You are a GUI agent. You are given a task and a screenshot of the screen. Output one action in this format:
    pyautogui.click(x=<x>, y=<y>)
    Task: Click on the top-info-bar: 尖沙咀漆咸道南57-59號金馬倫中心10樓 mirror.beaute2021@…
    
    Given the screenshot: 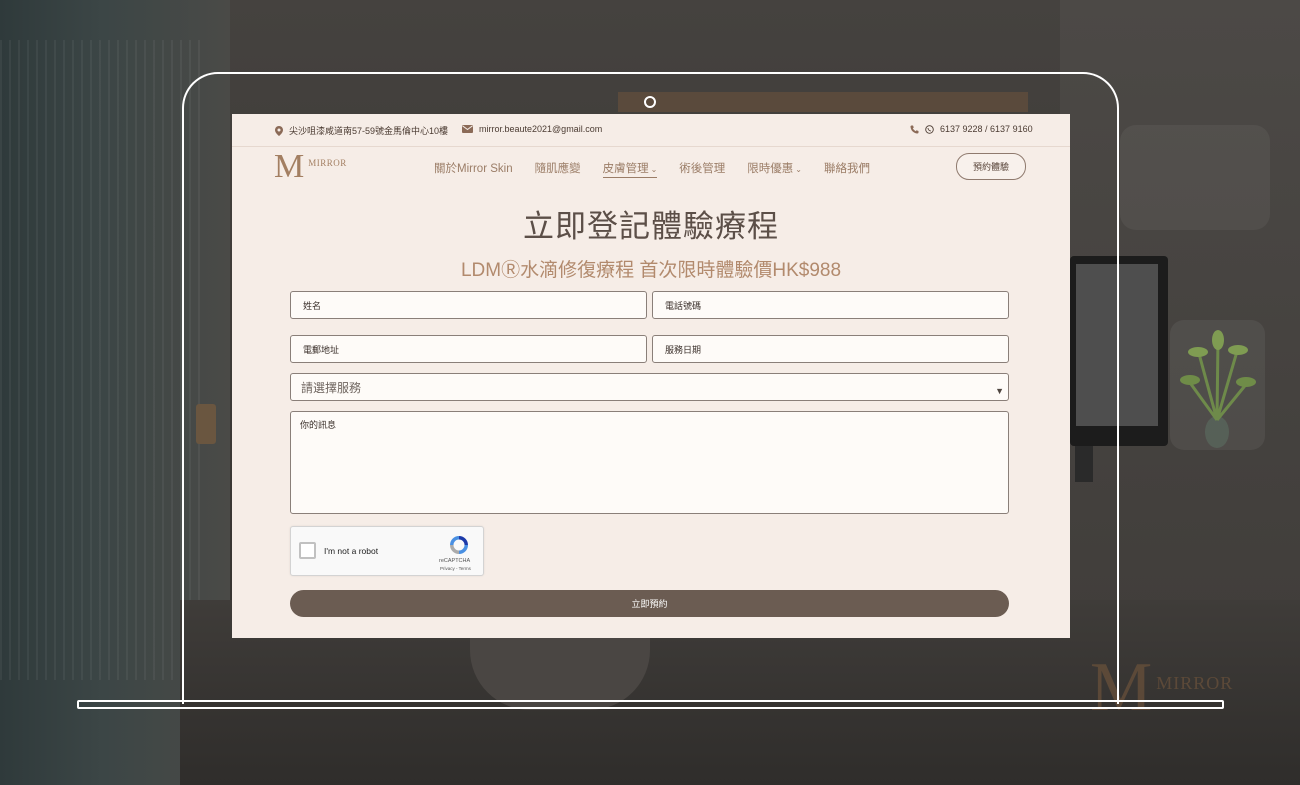 What is the action you would take?
    pyautogui.click(x=651, y=130)
    